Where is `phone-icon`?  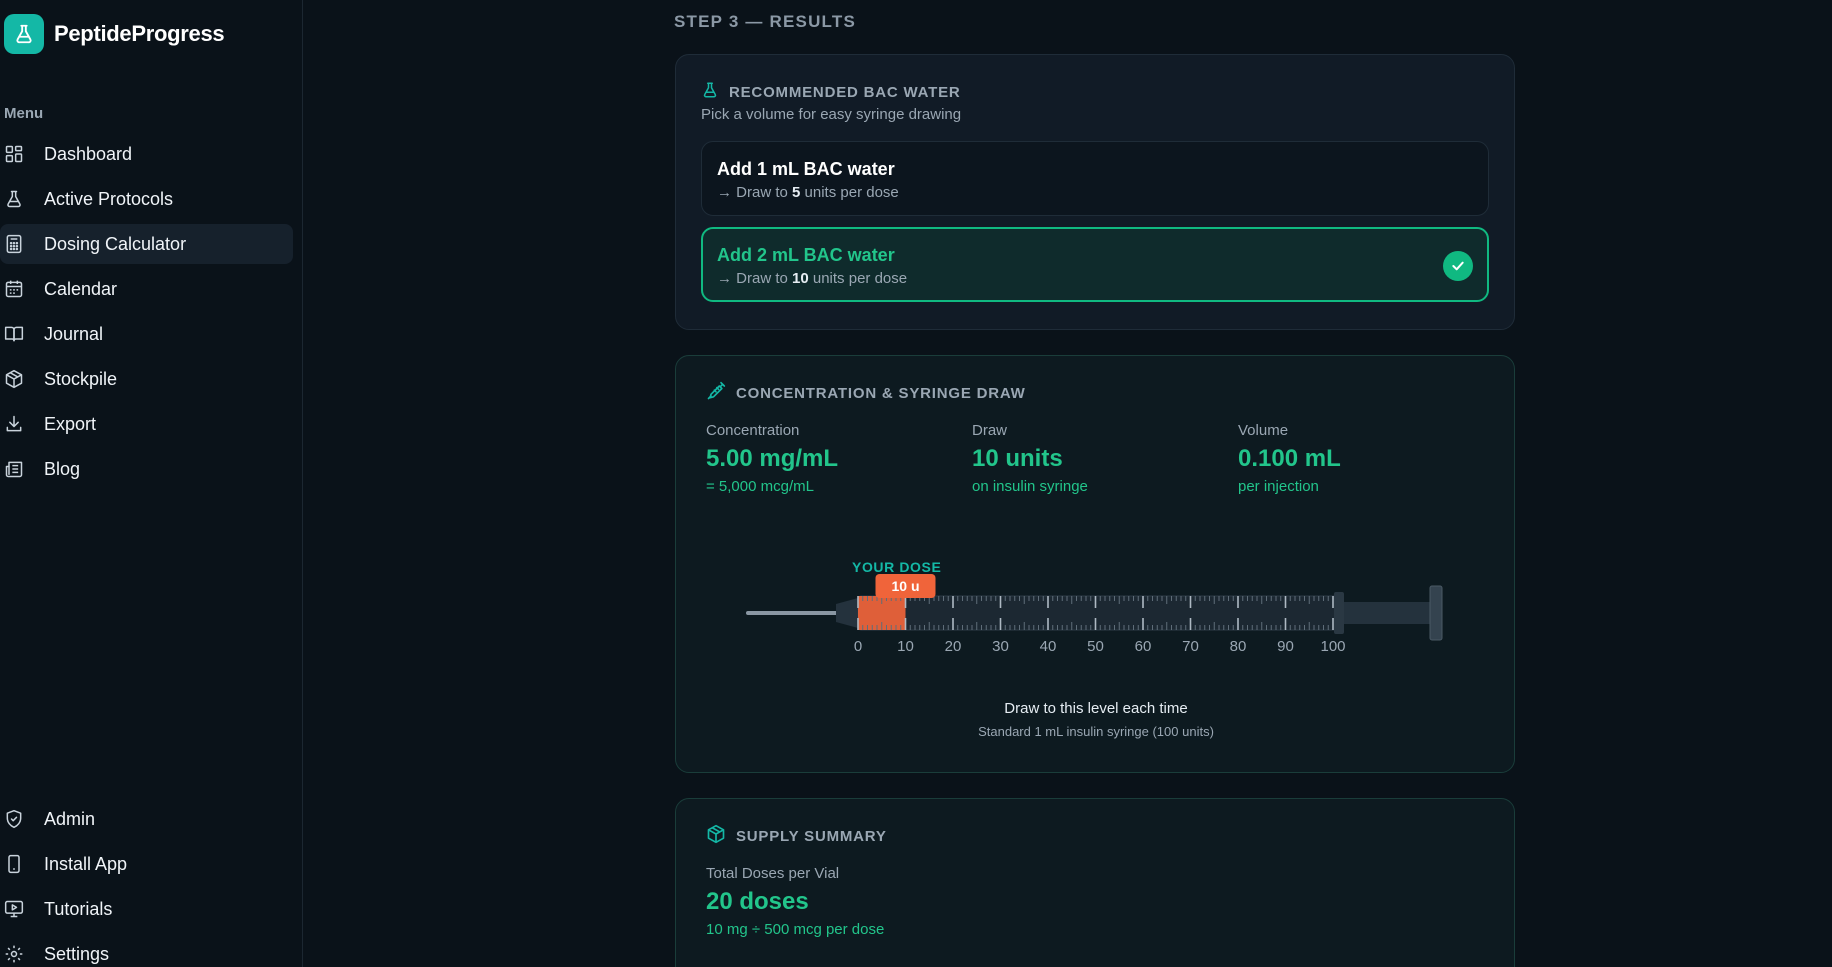
phone-icon is located at coordinates (14, 864).